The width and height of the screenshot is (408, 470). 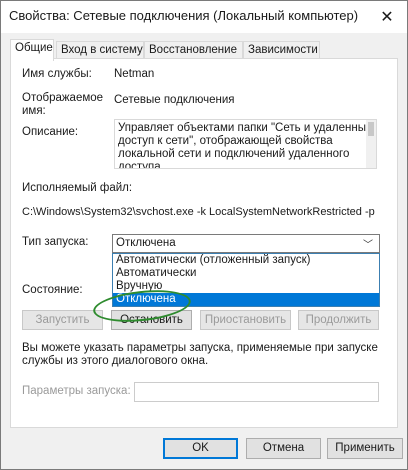 I want to click on option-manual: Вручную, so click(x=246, y=286).